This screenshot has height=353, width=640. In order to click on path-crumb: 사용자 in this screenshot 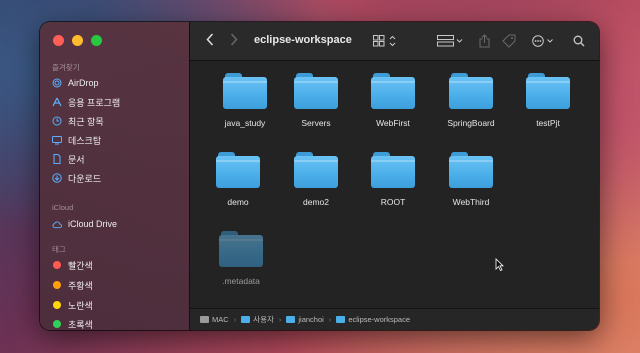, I will do `click(257, 319)`.